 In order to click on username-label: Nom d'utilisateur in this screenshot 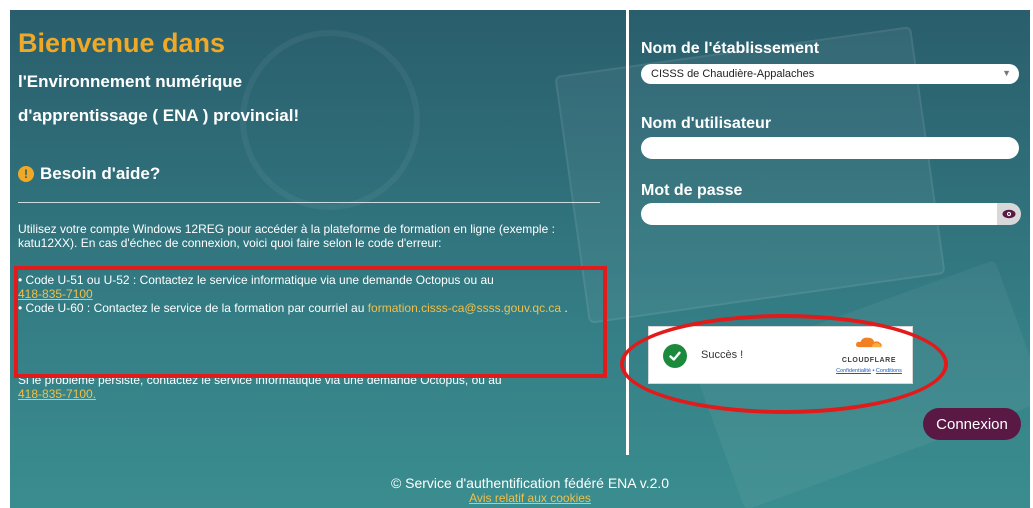, I will do `click(706, 123)`.